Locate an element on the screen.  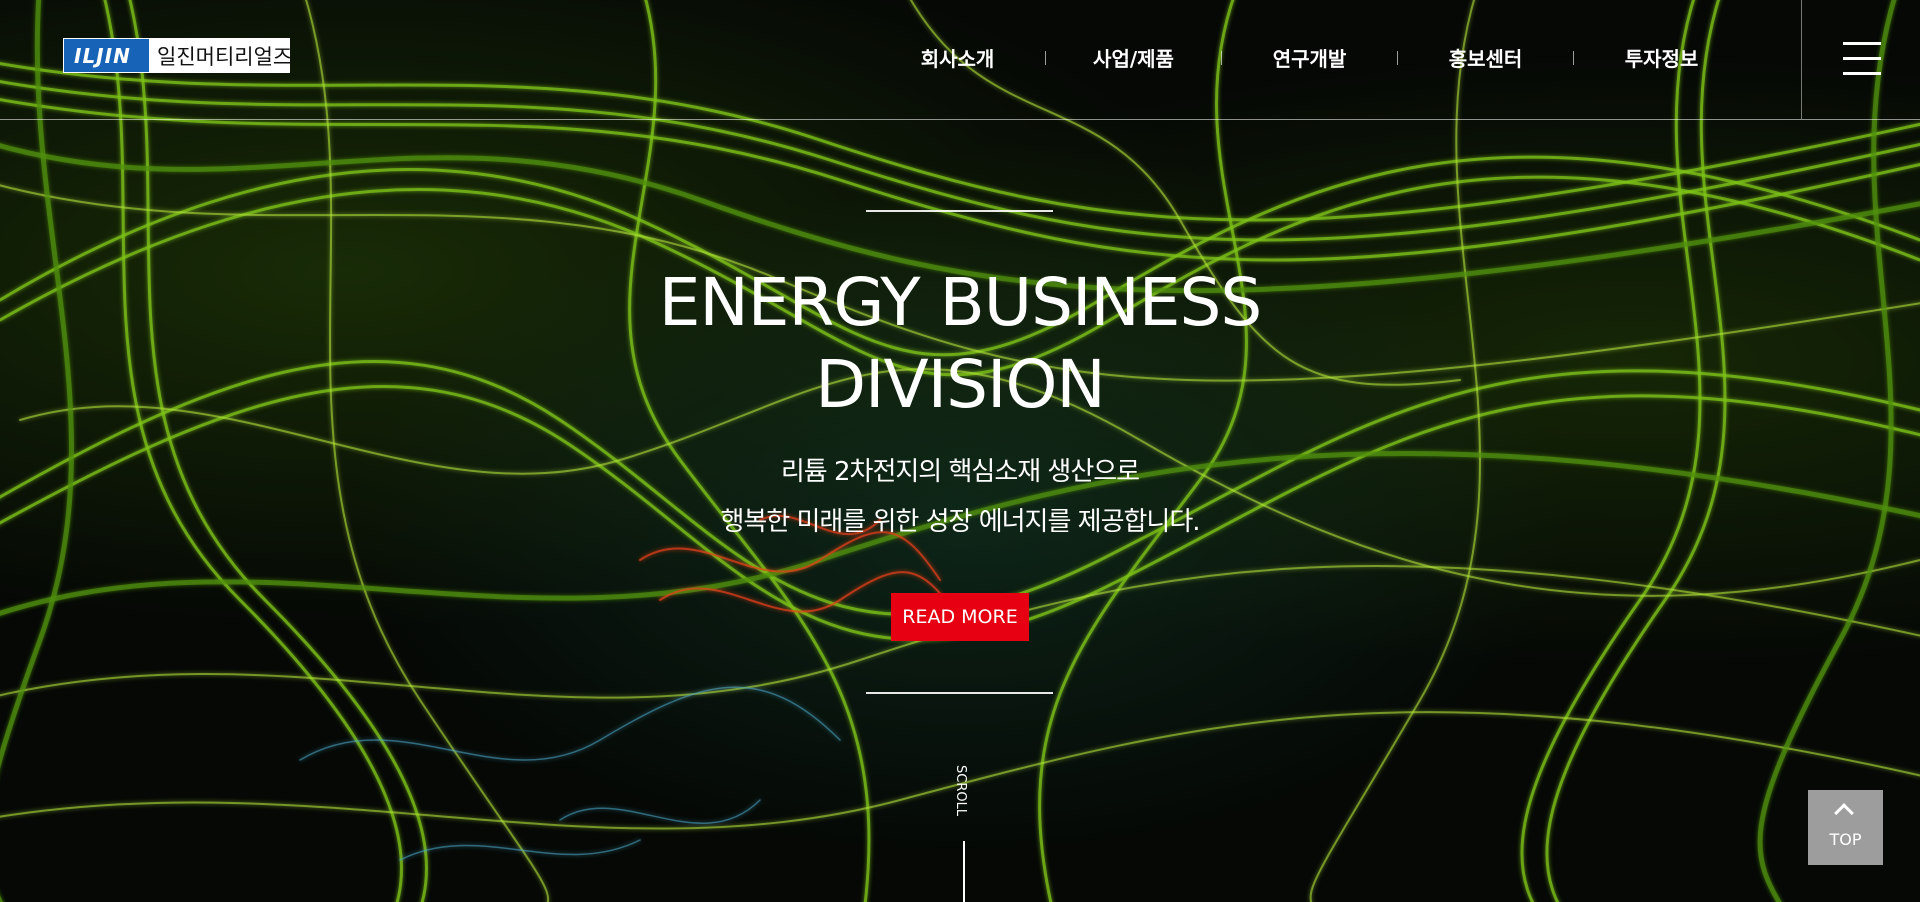
nav-item-research: 연구개발 is located at coordinates (1309, 57).